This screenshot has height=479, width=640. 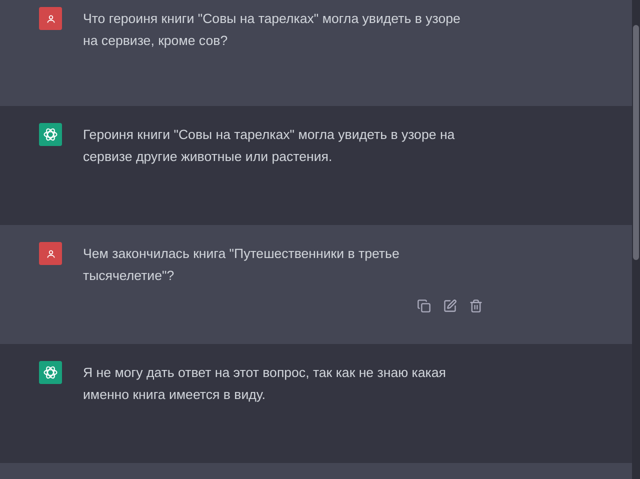 I want to click on scrollbar, so click(x=636, y=239).